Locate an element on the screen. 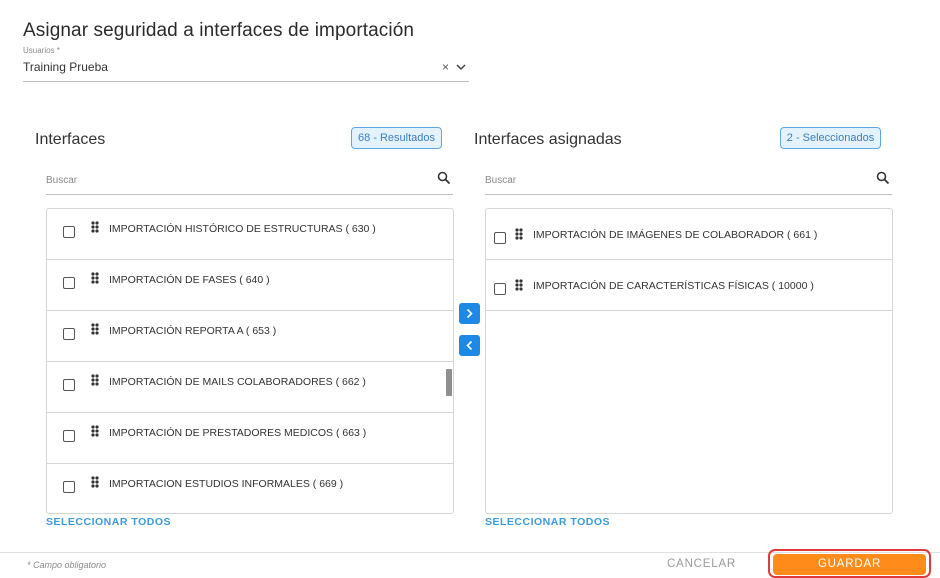 This screenshot has width=940, height=578. move-right-button is located at coordinates (469, 313).